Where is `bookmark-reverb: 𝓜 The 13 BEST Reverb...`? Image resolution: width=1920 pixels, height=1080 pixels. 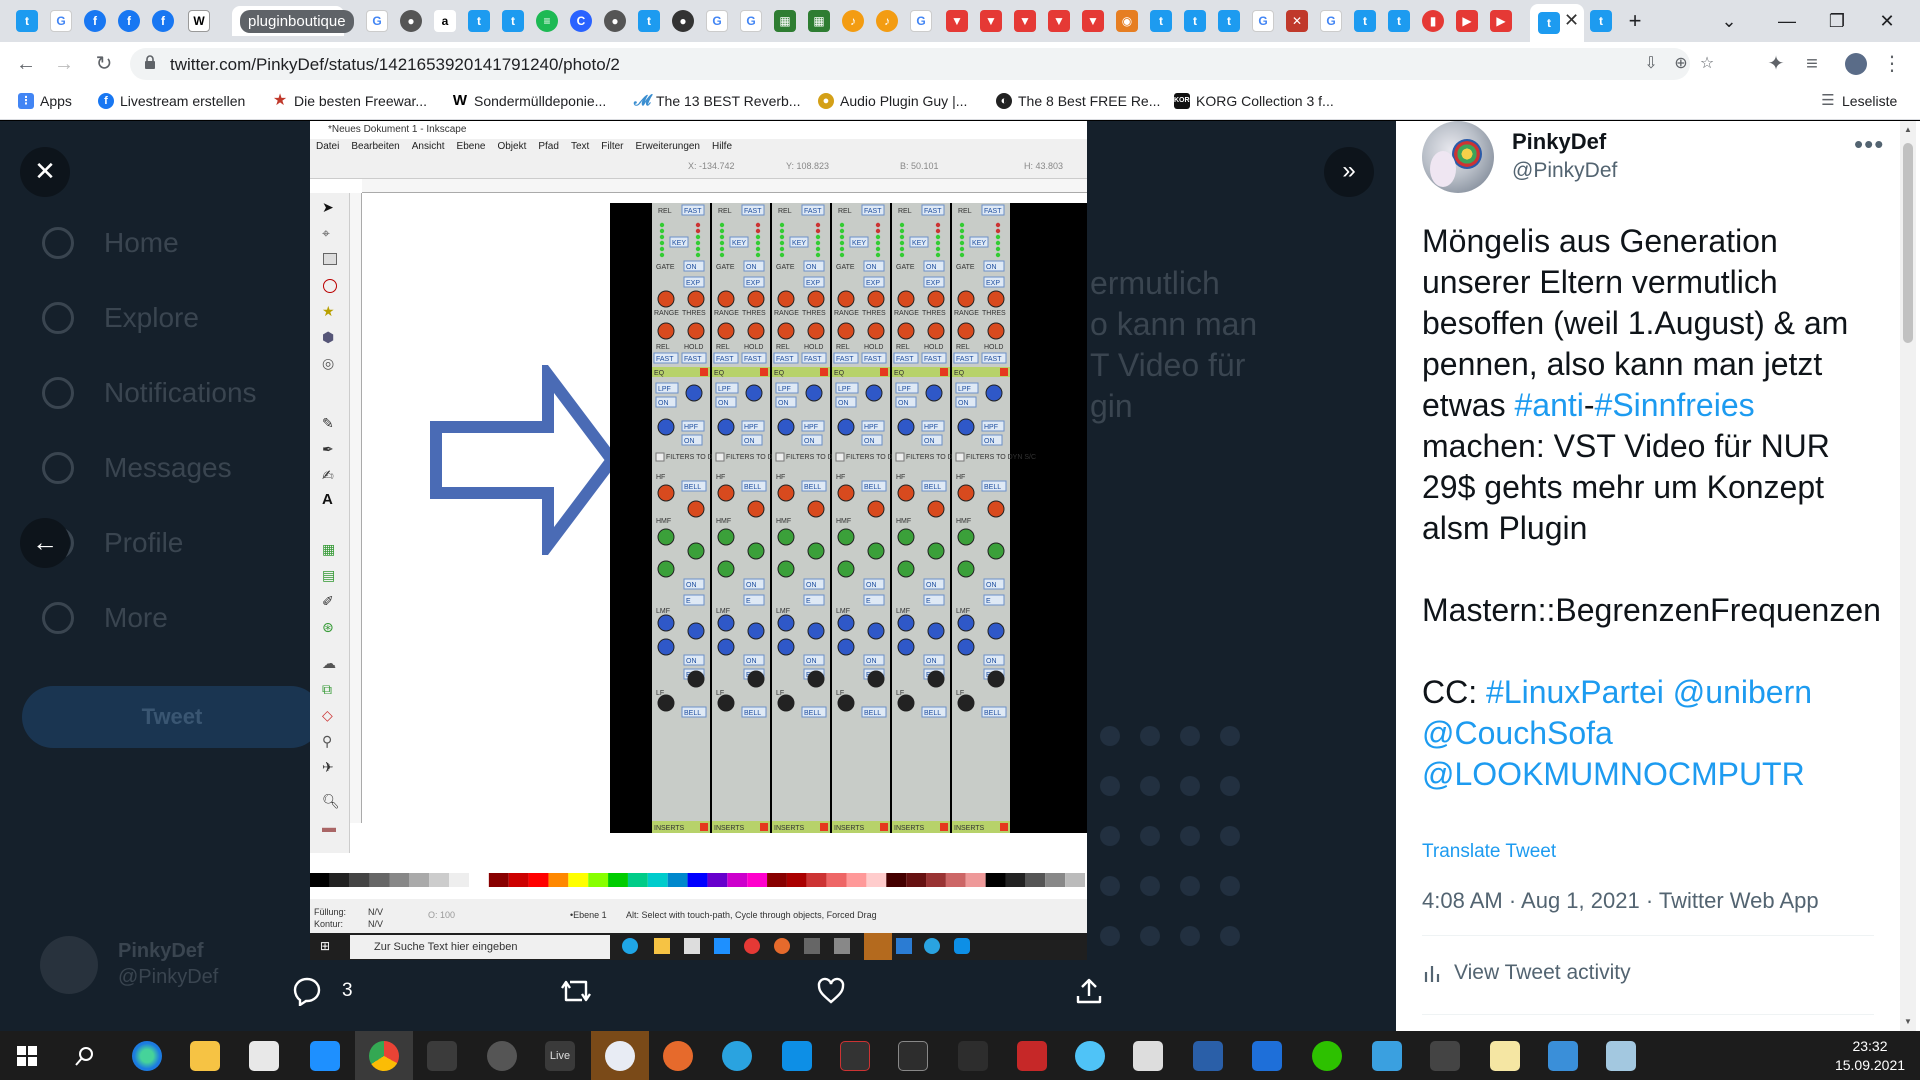 bookmark-reverb: 𝓜 The 13 BEST Reverb... is located at coordinates (717, 101).